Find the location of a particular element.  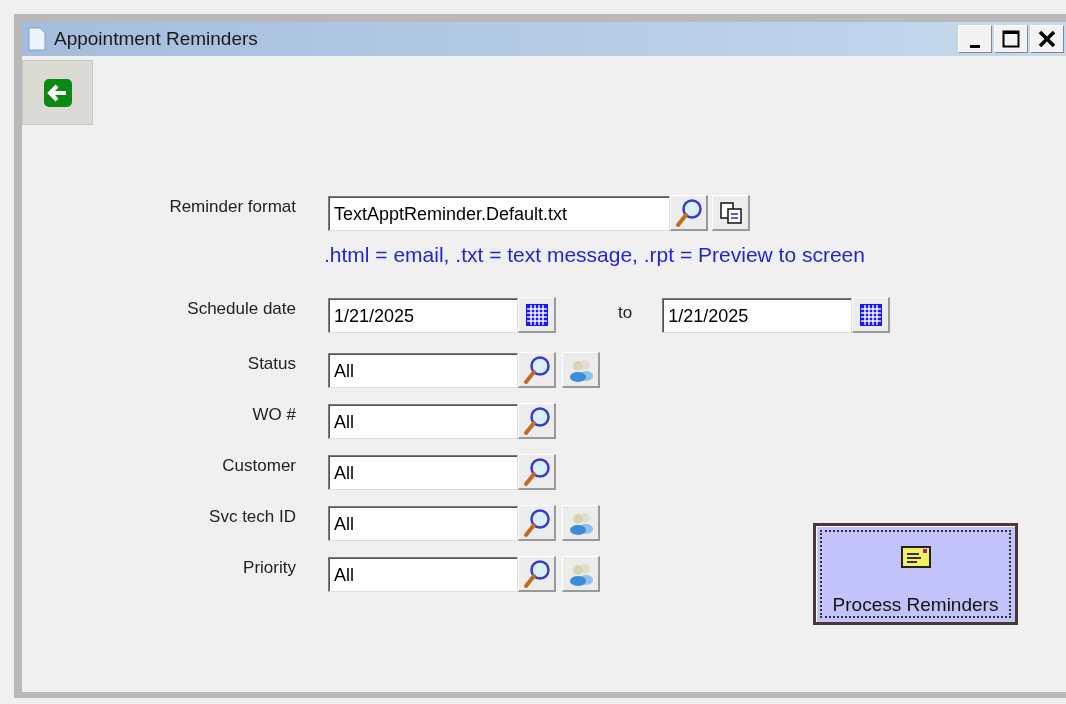

copy-icon is located at coordinates (730, 212).